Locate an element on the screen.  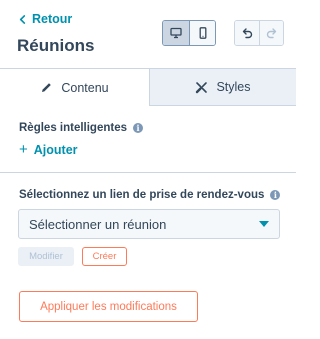
meeting-select: Sélectionner un réunion is located at coordinates (149, 224).